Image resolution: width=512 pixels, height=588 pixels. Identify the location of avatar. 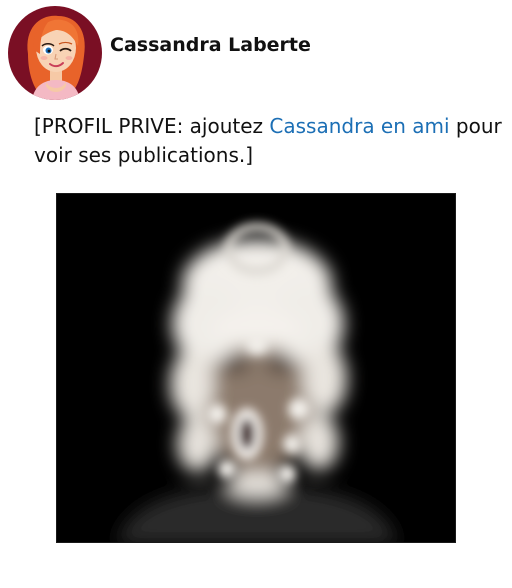
(55, 53).